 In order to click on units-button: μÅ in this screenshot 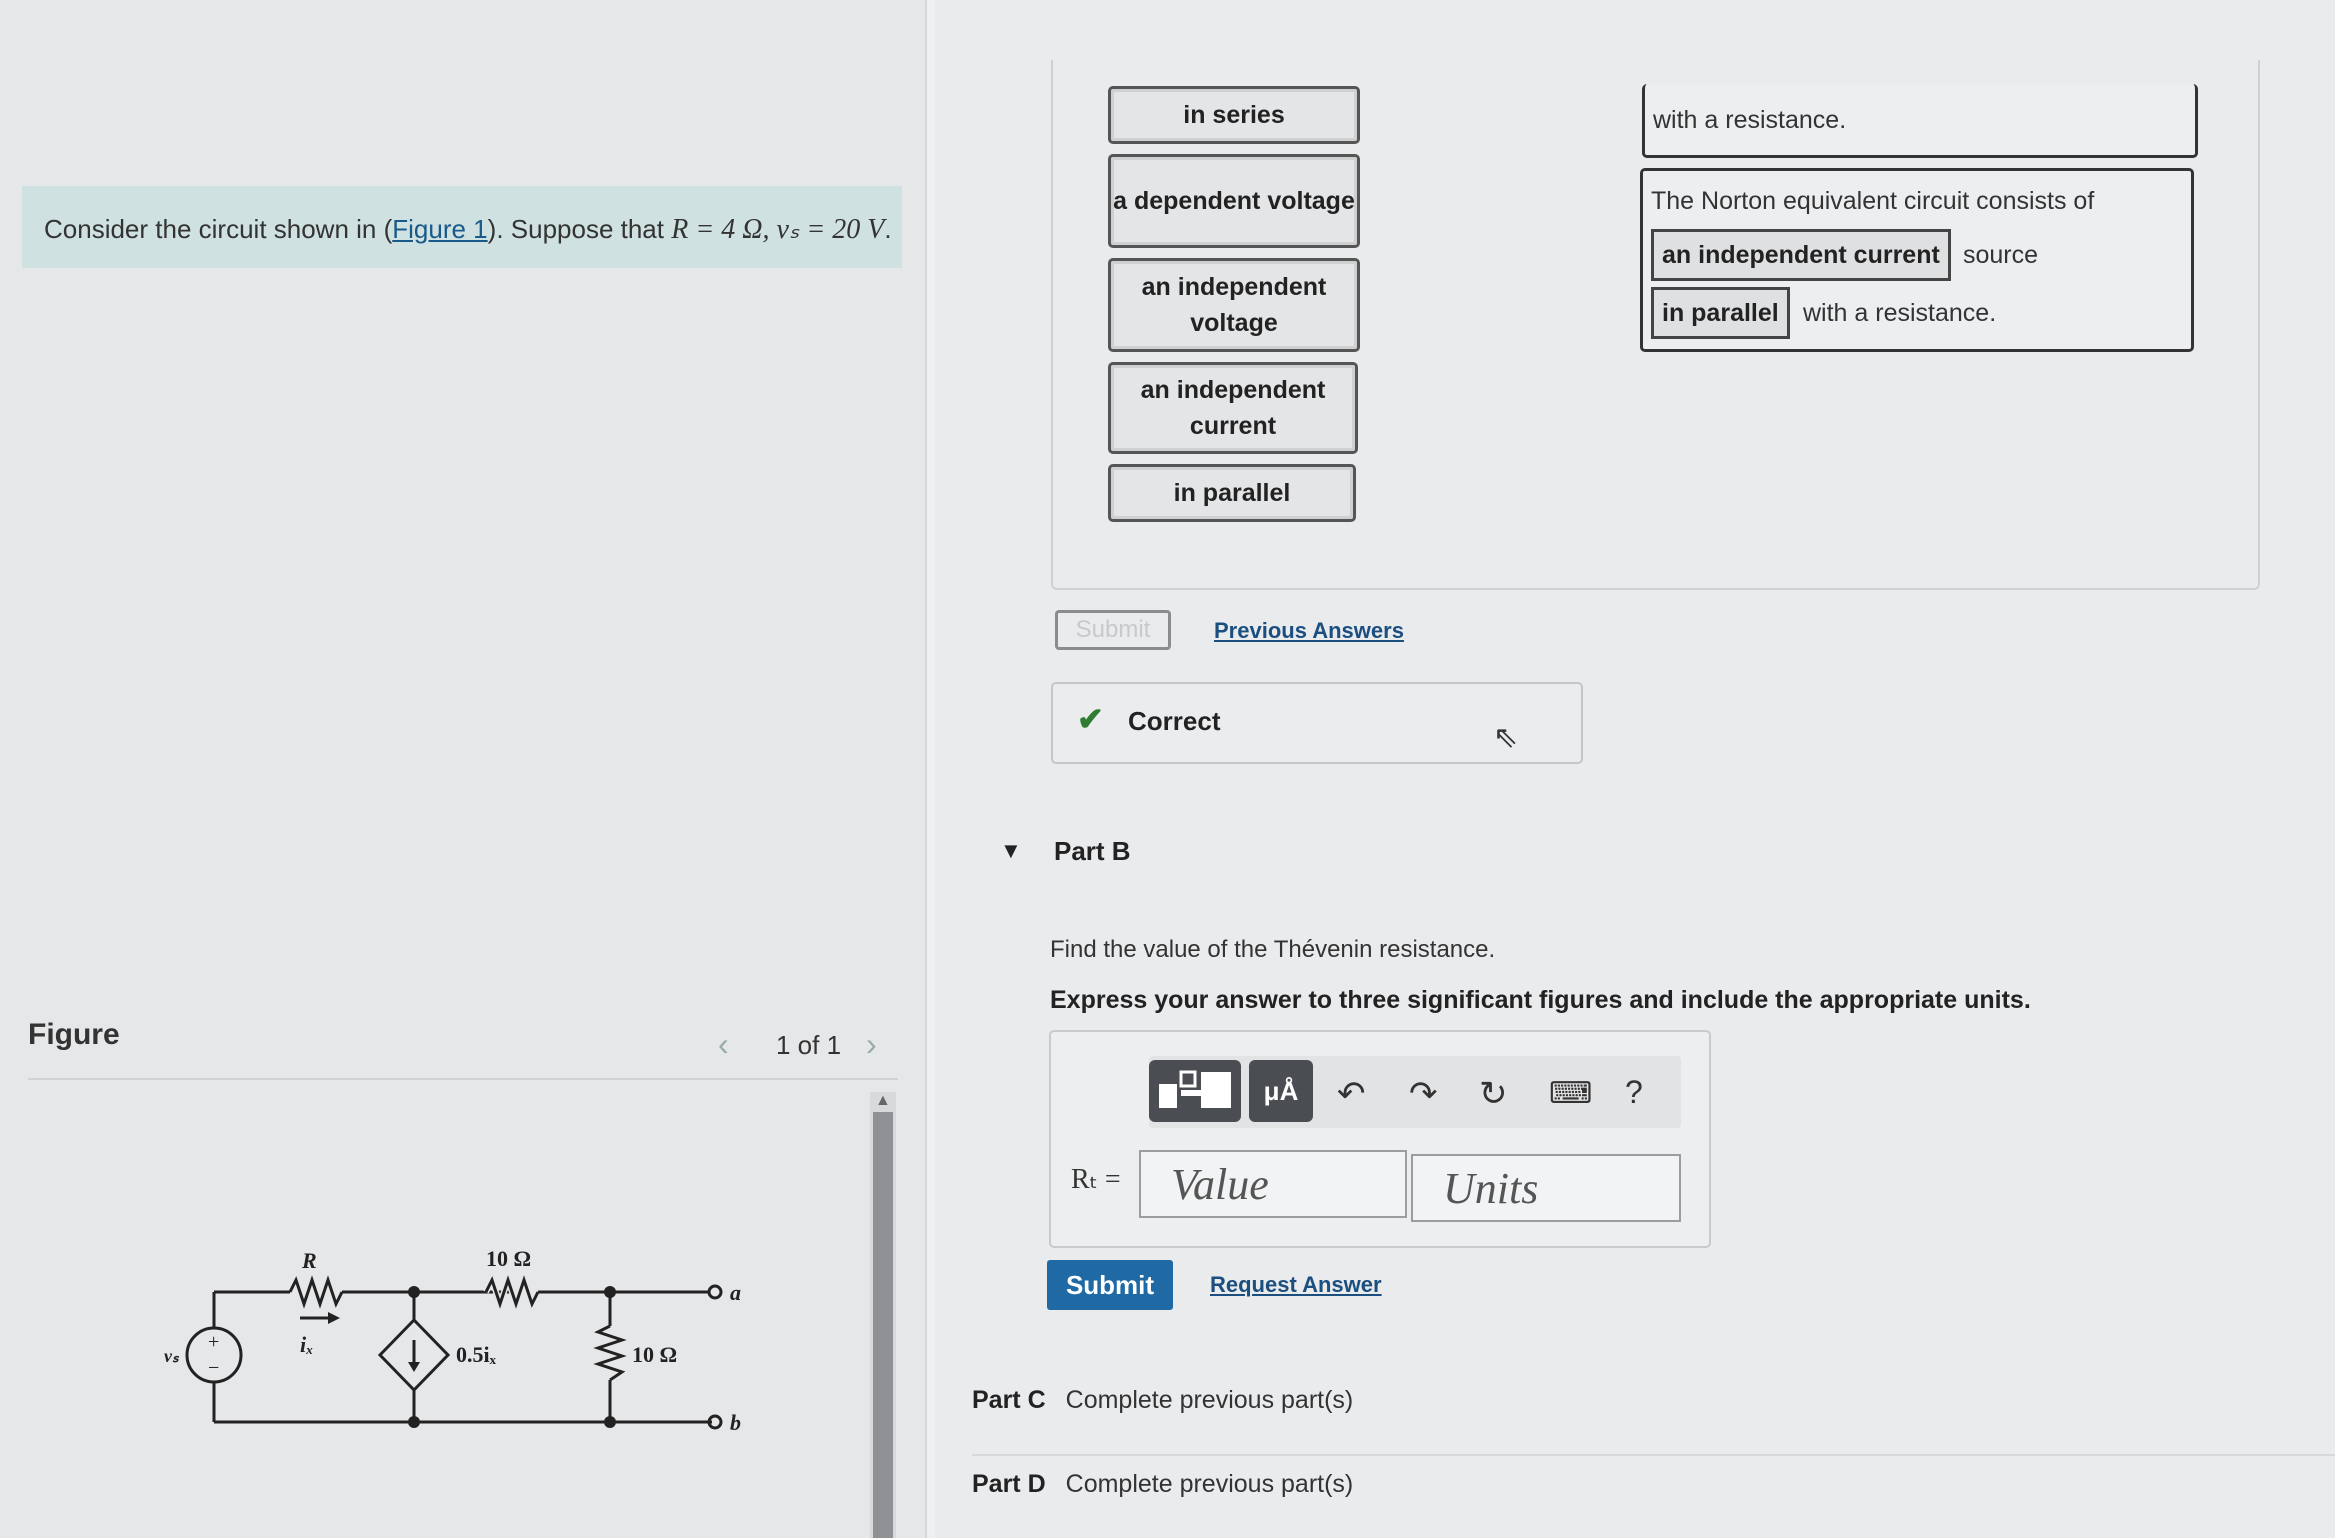, I will do `click(1281, 1091)`.